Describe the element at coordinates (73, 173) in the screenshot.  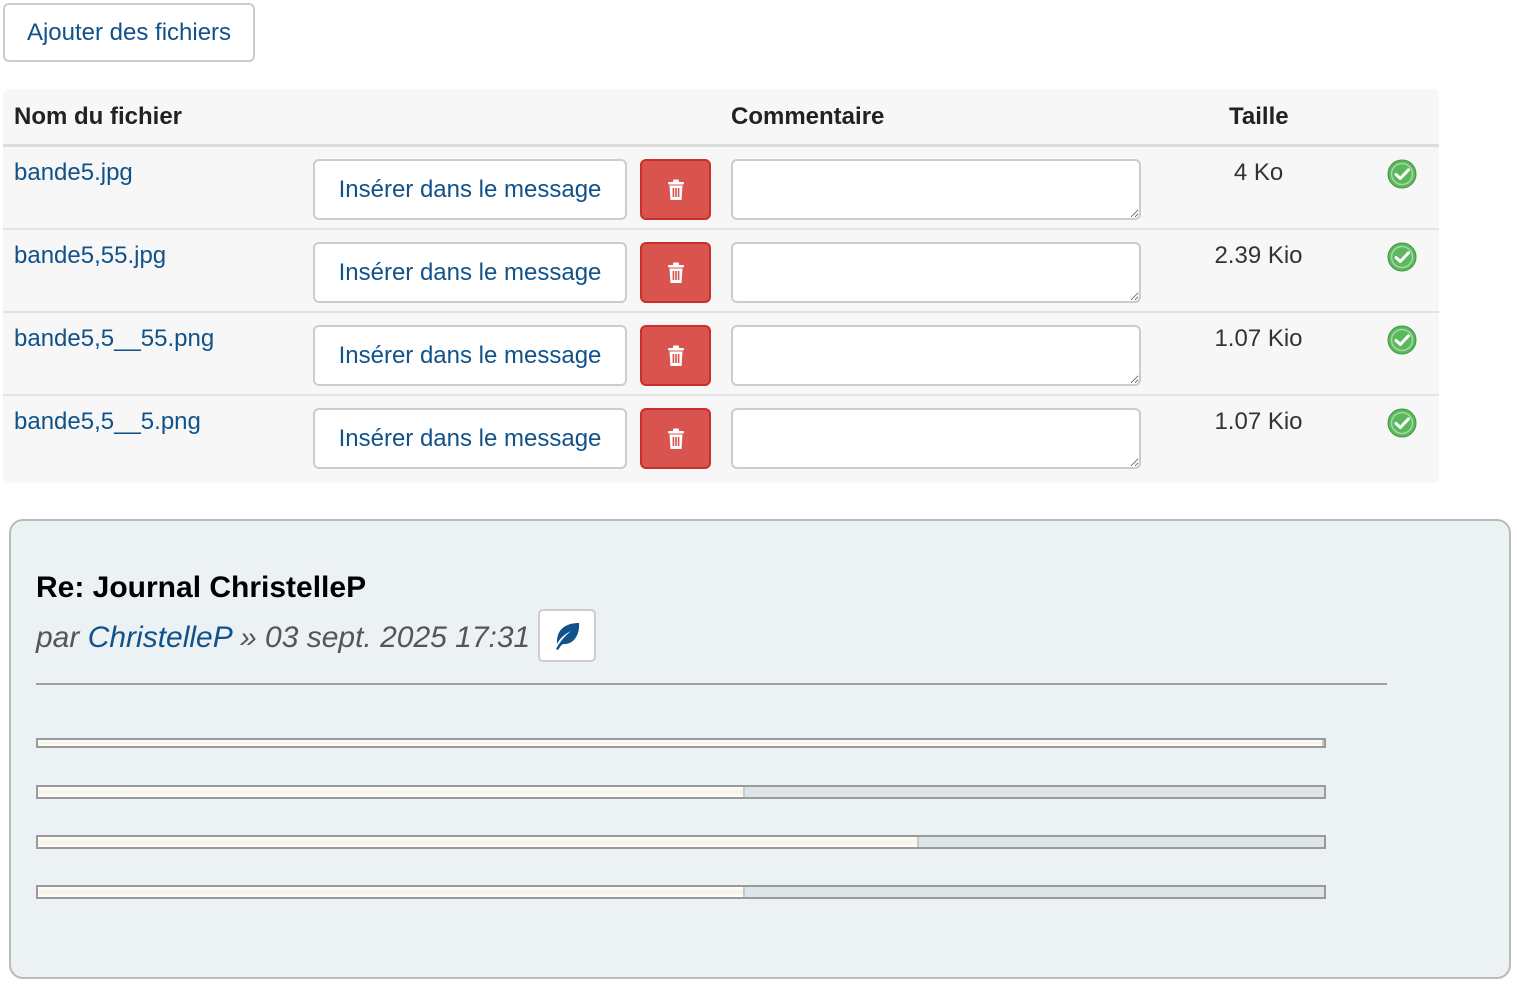
I see `file-name-link: bande5.jpg` at that location.